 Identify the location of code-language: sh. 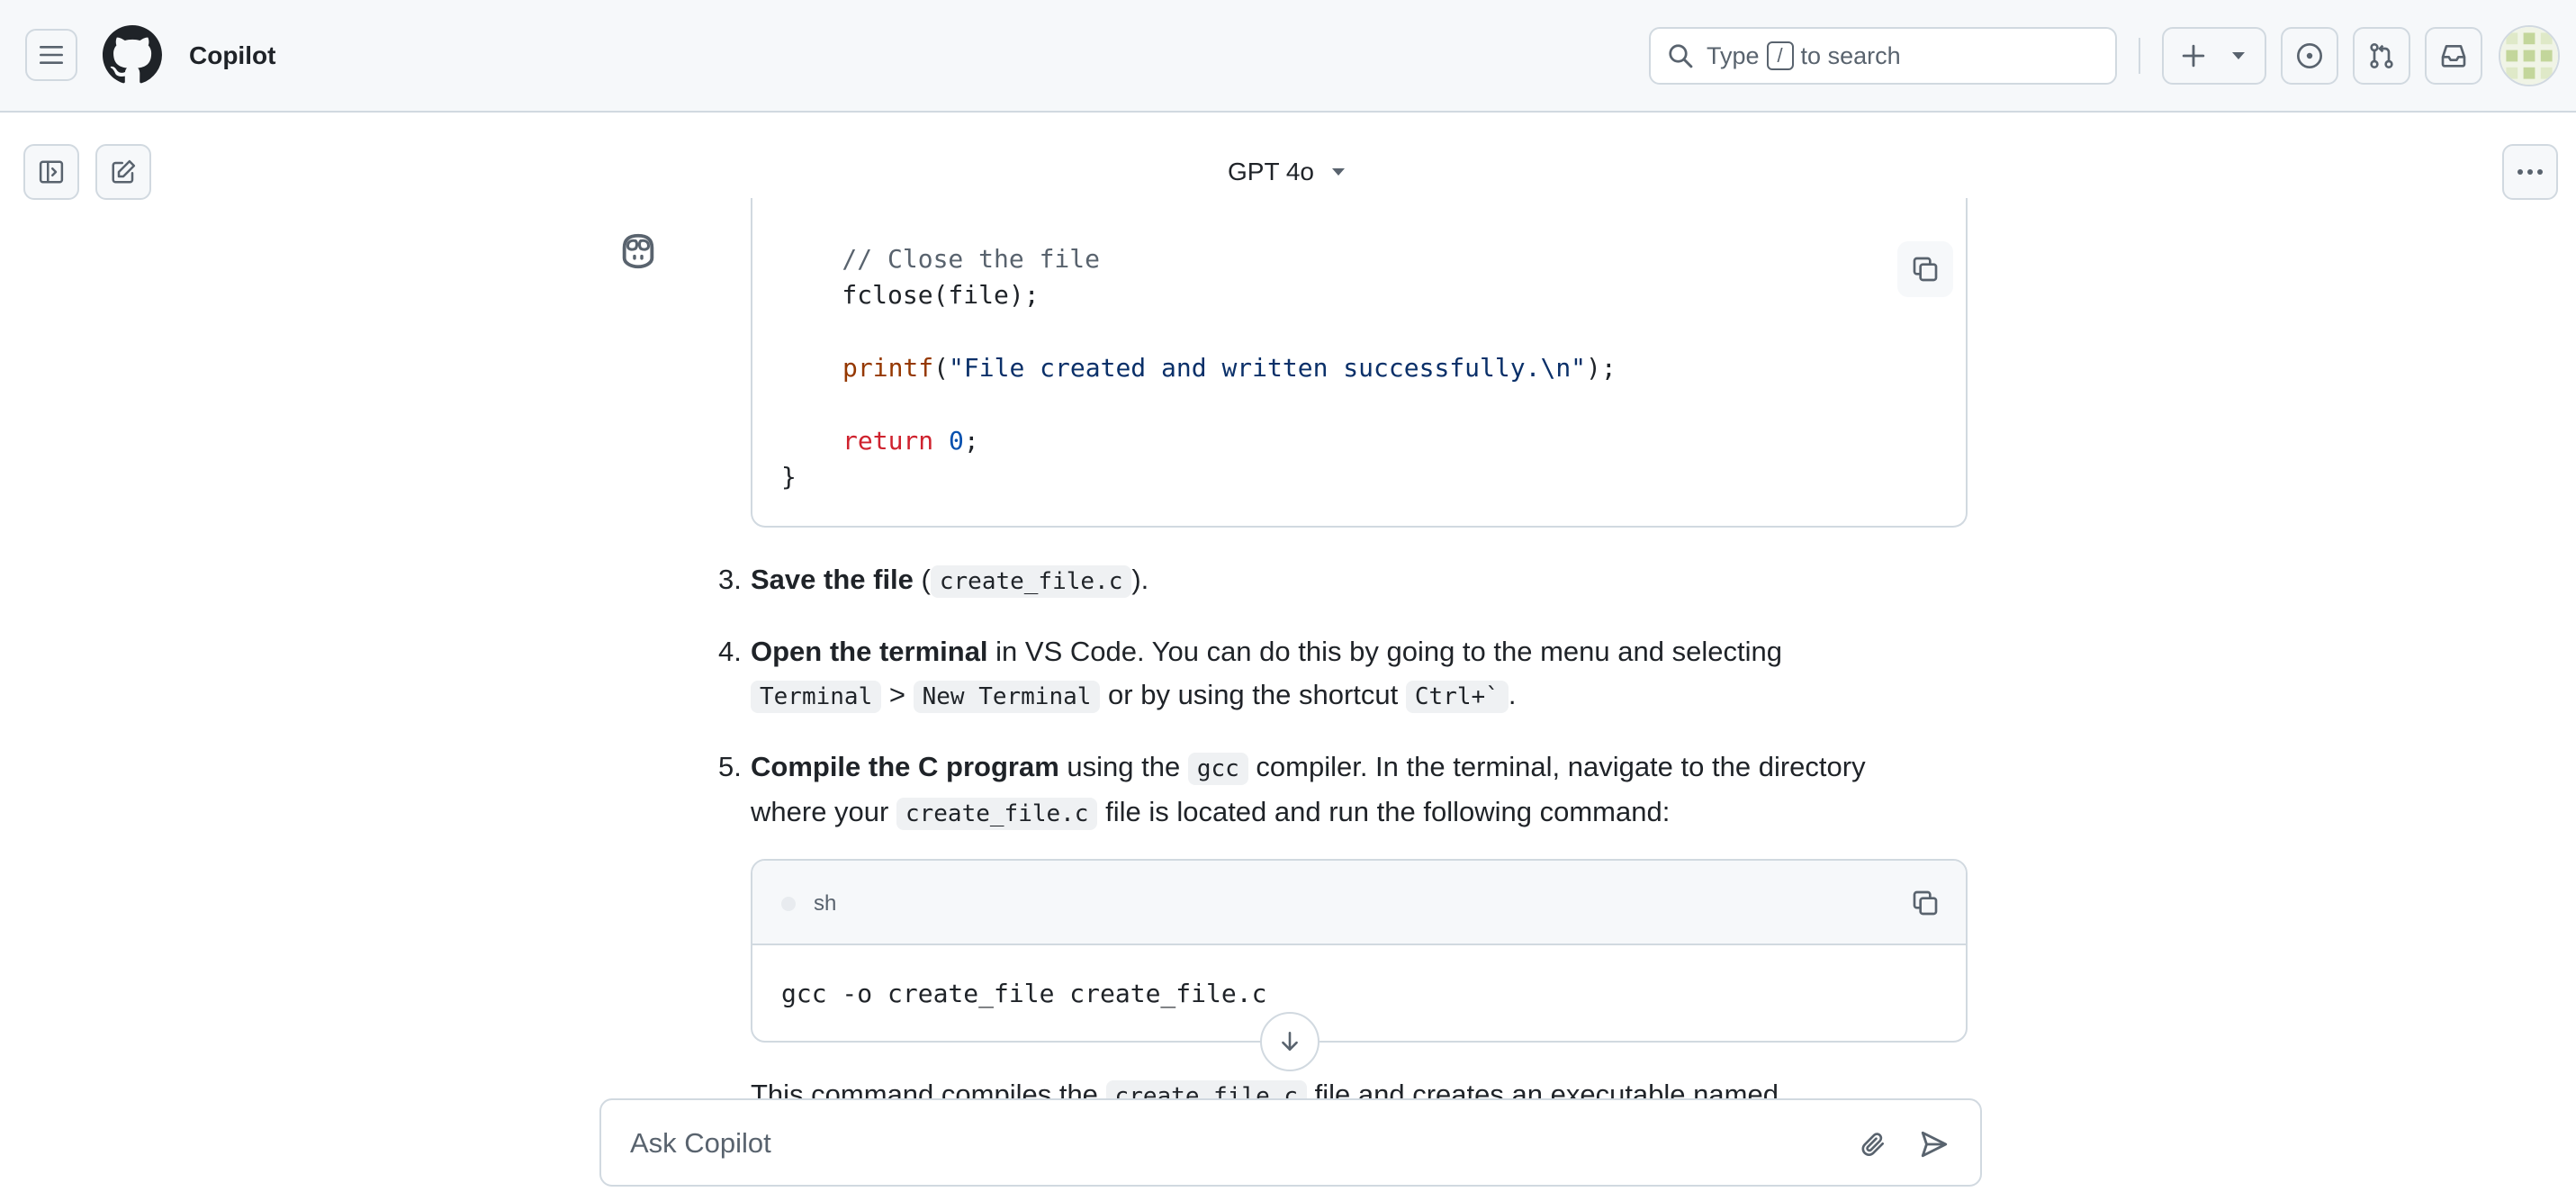
(825, 903).